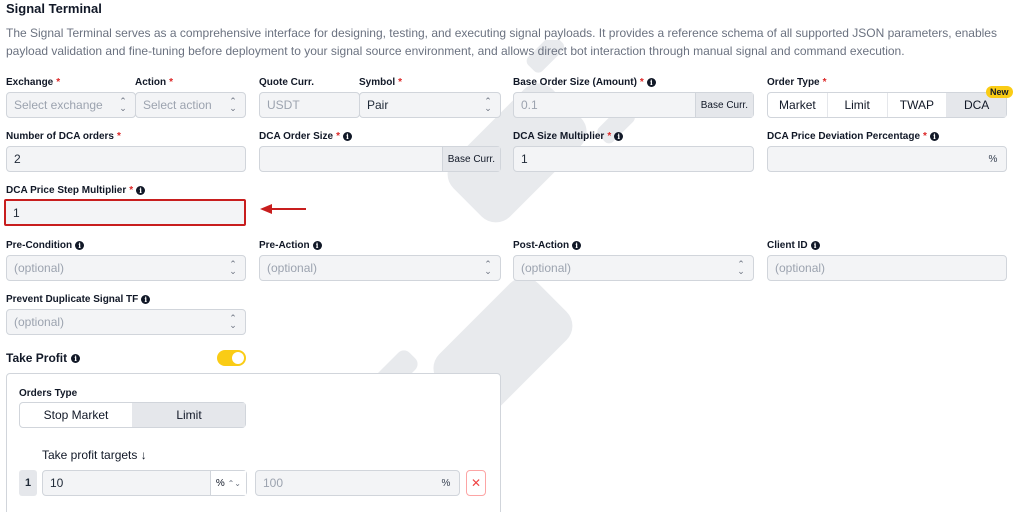  What do you see at coordinates (918, 105) in the screenshot?
I see `order-type-twap: TWAP` at bounding box center [918, 105].